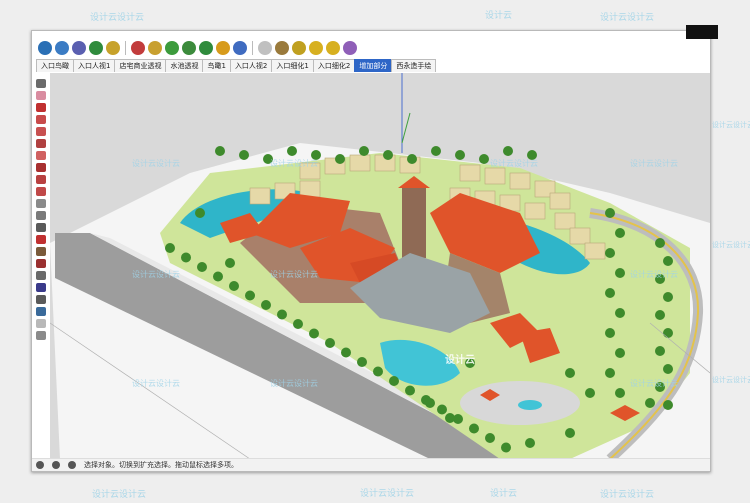  What do you see at coordinates (299, 48) in the screenshot?
I see `wand-icon` at bounding box center [299, 48].